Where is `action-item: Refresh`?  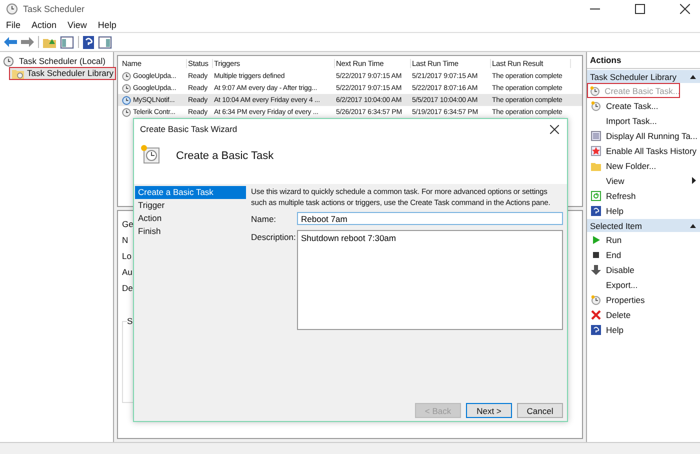 action-item: Refresh is located at coordinates (643, 195).